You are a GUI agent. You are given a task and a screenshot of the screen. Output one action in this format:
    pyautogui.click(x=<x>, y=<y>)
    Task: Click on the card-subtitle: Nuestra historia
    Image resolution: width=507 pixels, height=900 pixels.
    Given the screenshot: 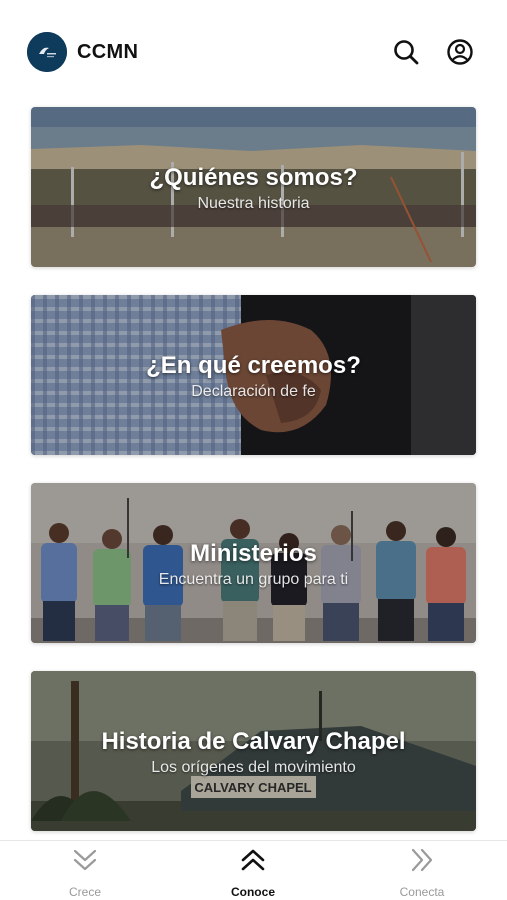 What is the action you would take?
    pyautogui.click(x=253, y=203)
    